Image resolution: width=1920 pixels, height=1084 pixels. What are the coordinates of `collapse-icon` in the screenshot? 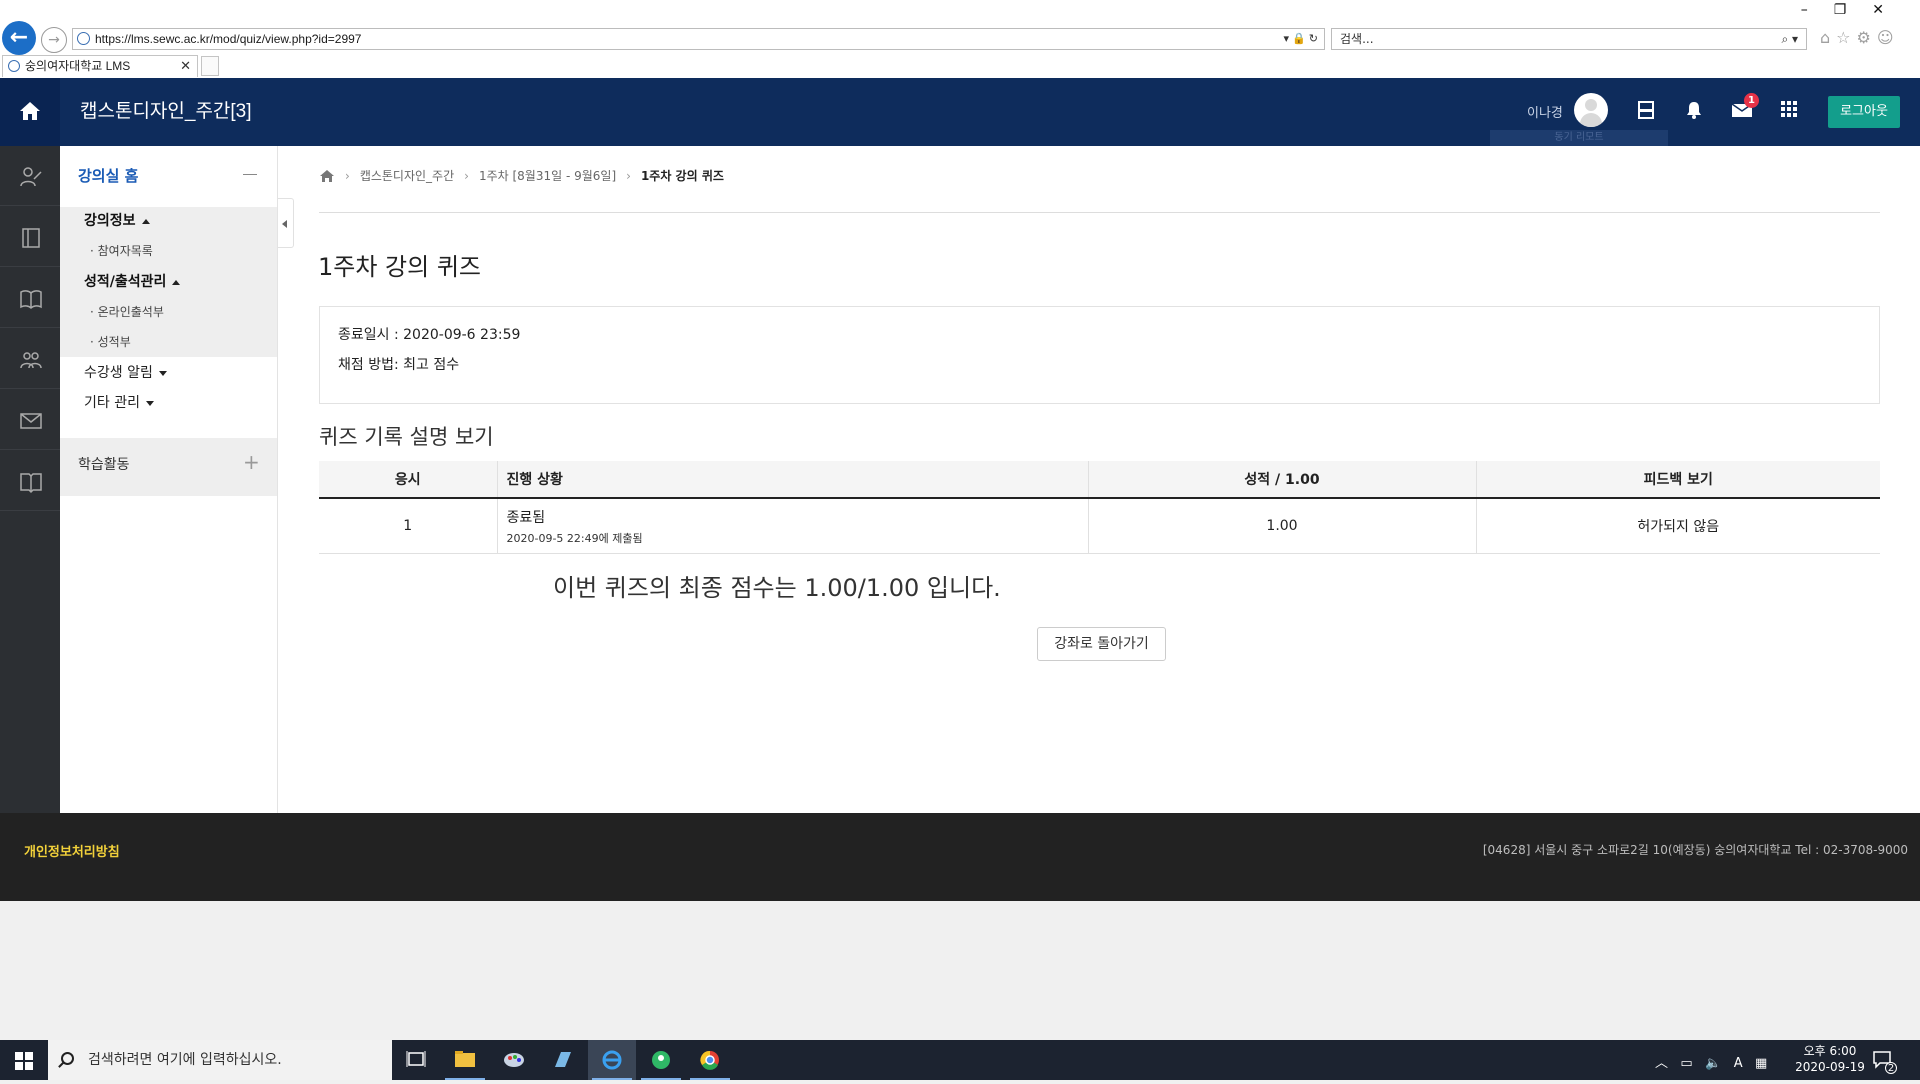 It's located at (250, 174).